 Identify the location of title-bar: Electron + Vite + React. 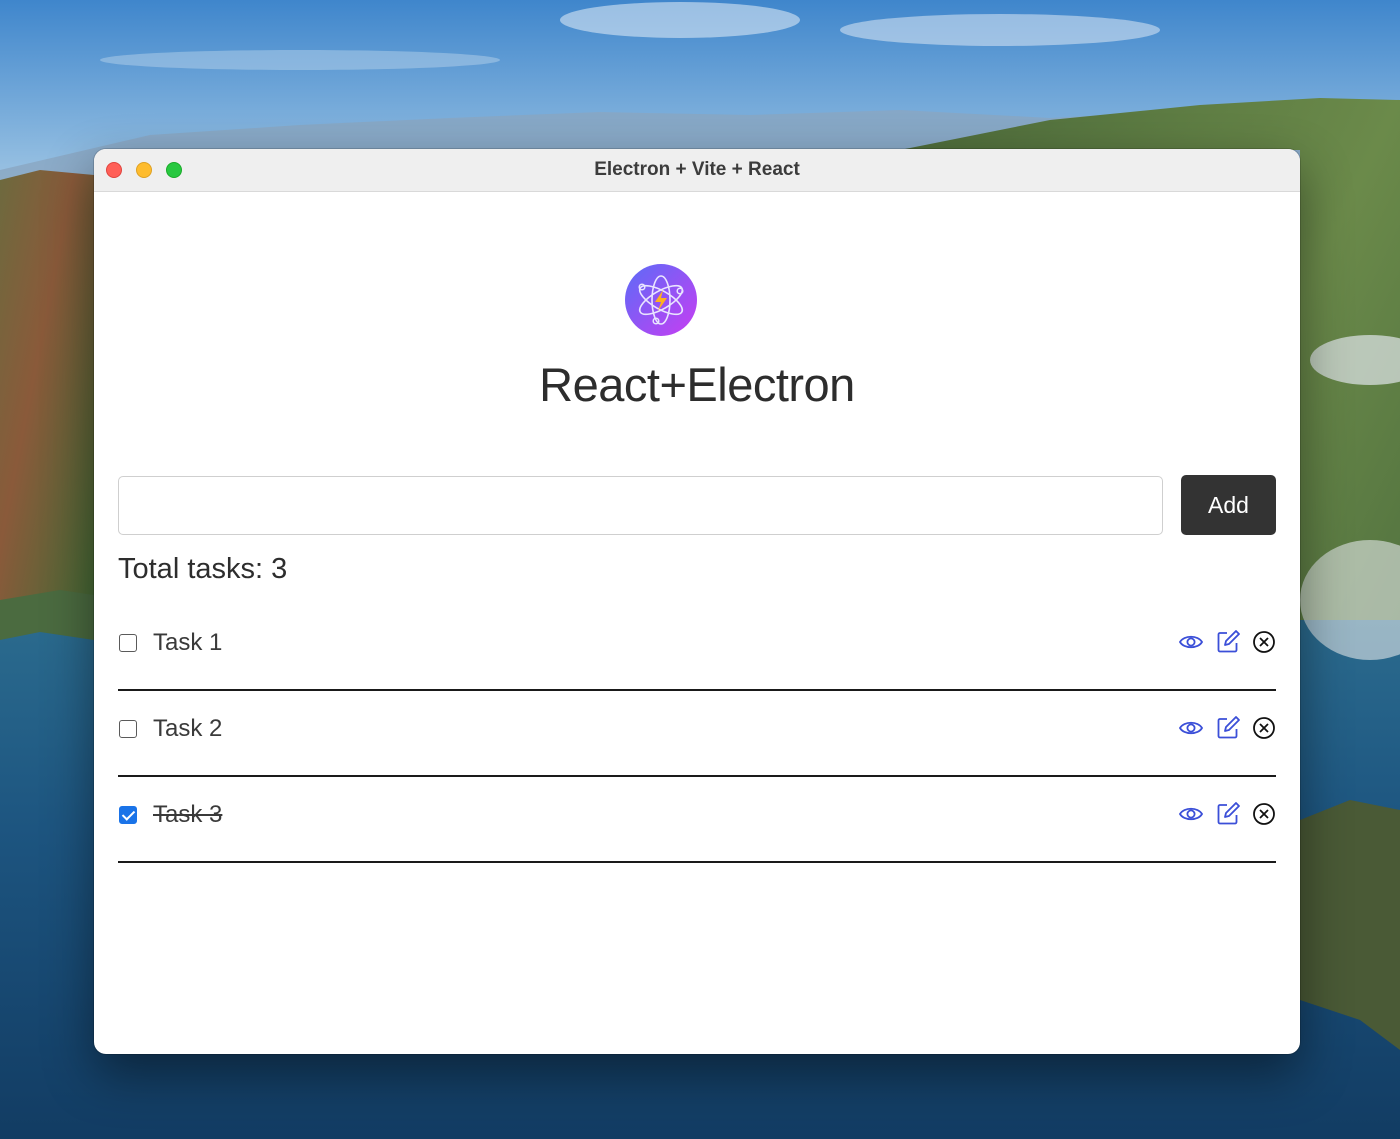
(697, 170).